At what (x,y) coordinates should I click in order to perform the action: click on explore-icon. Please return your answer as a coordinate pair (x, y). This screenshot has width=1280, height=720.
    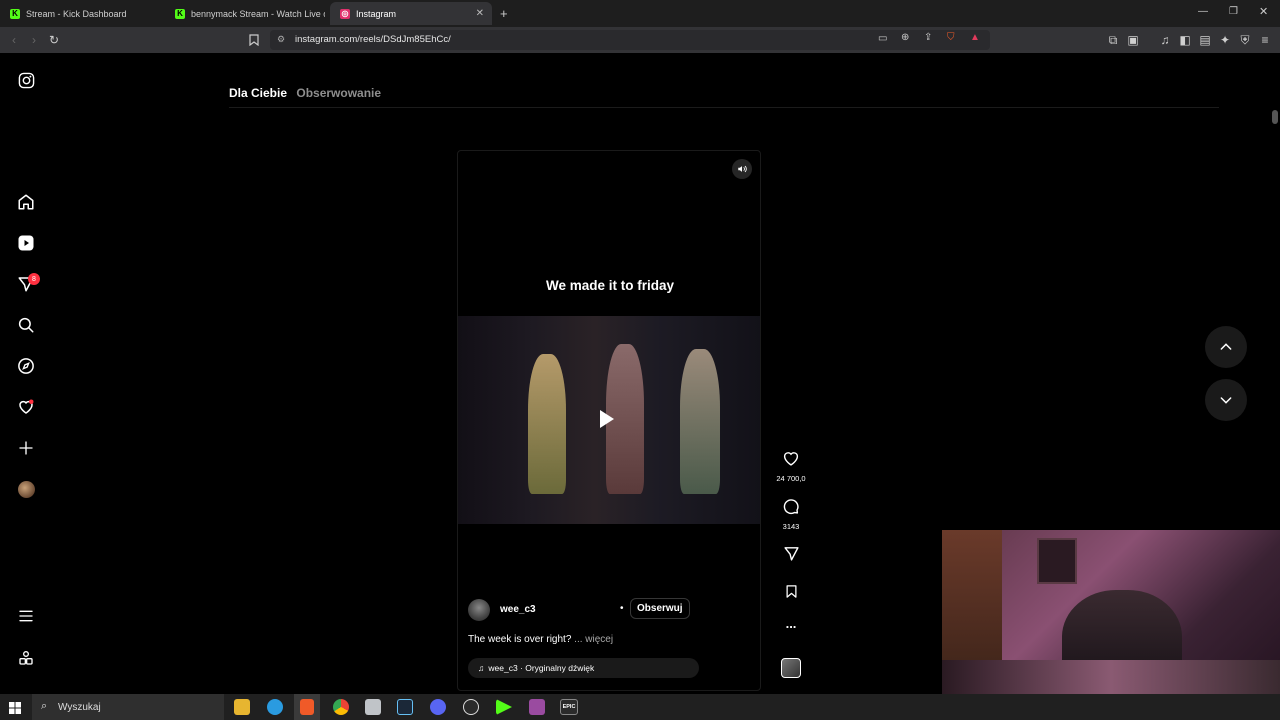
    Looking at the image, I should click on (26, 366).